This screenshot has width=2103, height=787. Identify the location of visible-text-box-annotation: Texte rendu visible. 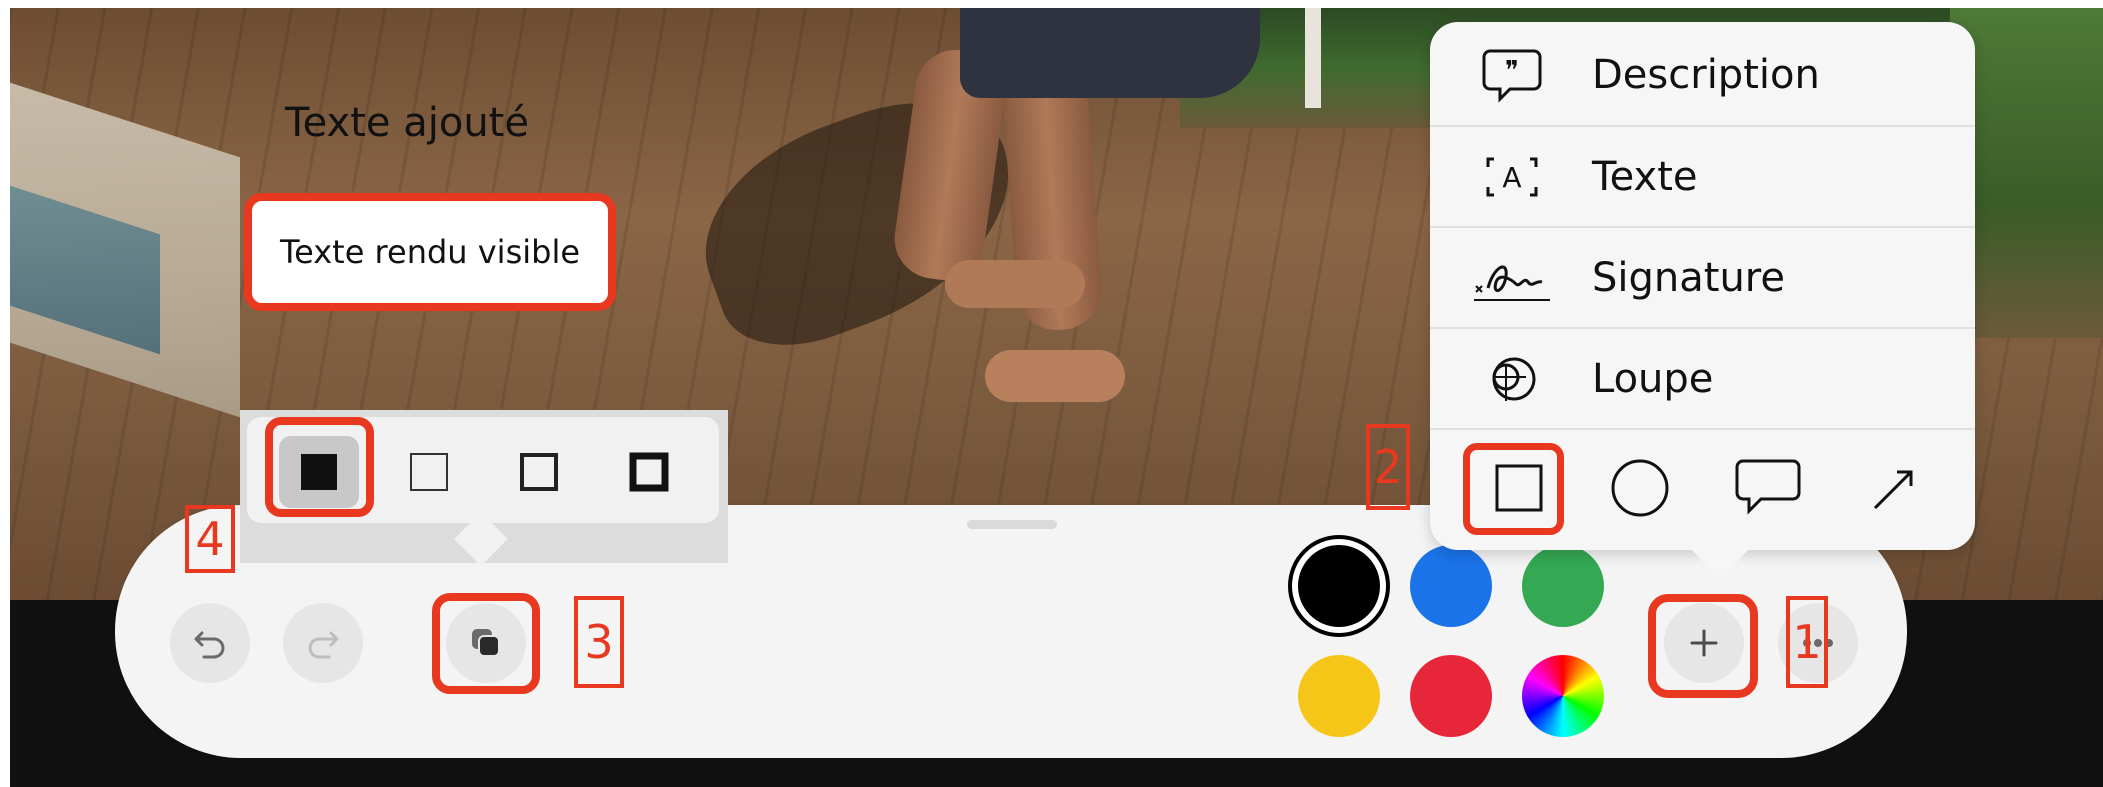
(430, 252).